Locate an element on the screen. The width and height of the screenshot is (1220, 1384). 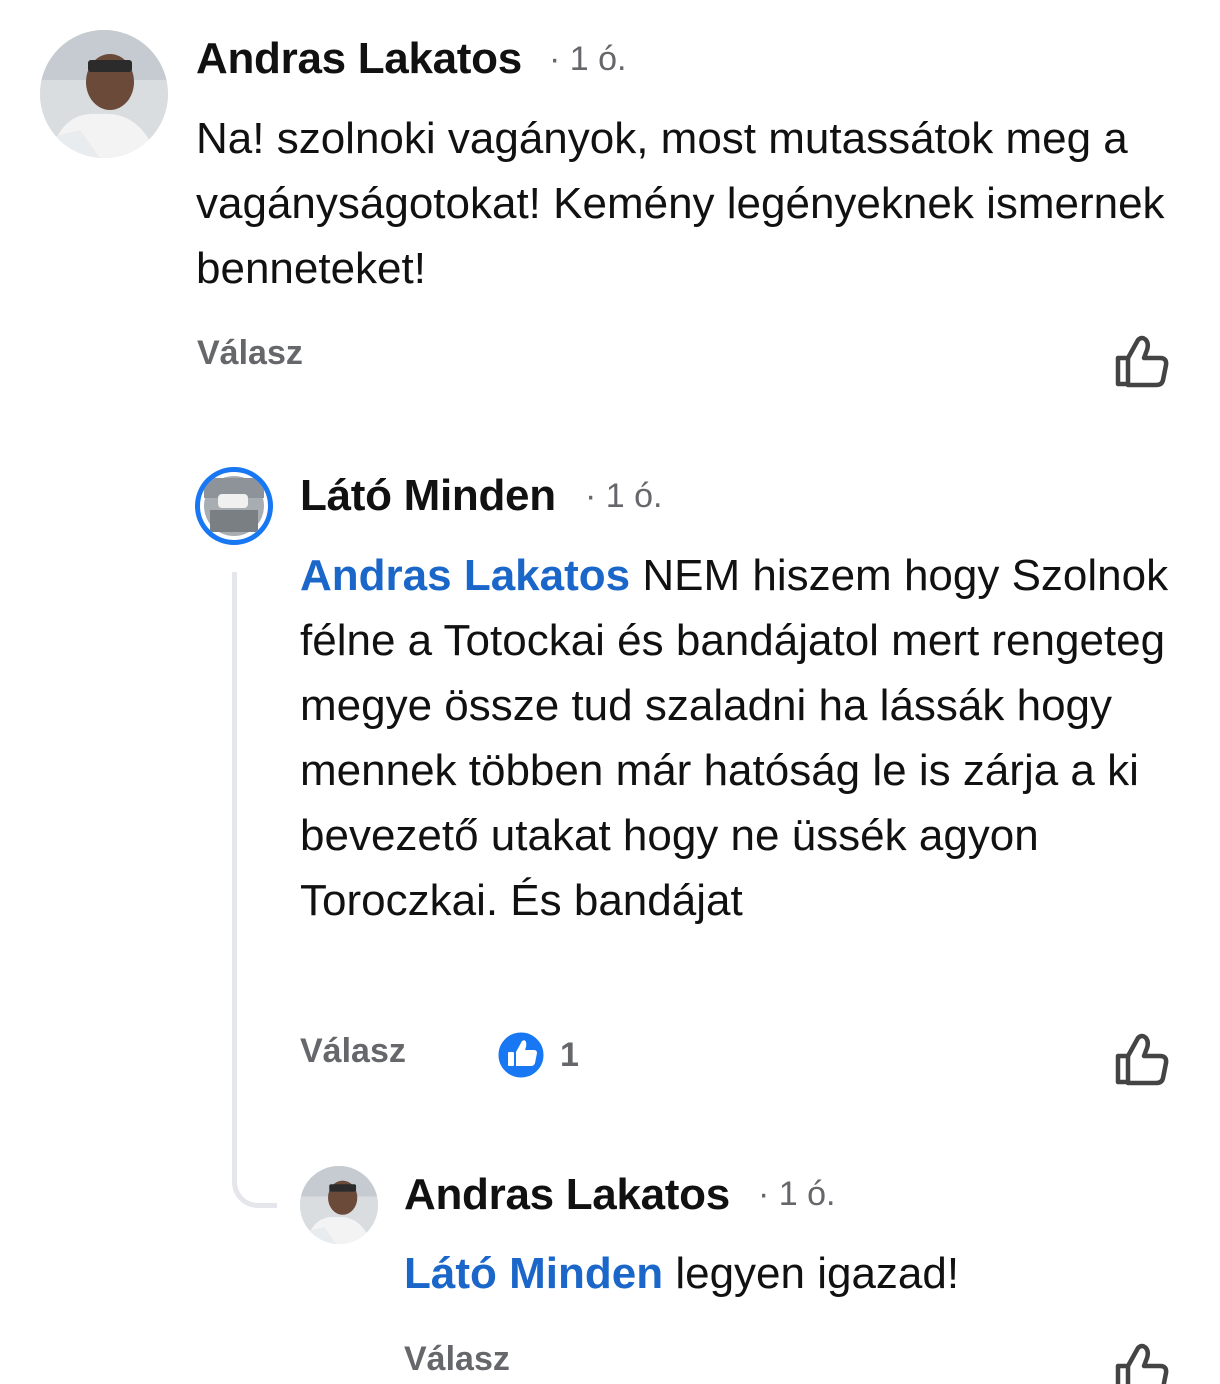
comment-text: Látó Minden legyen igazad! is located at coordinates (799, 1273).